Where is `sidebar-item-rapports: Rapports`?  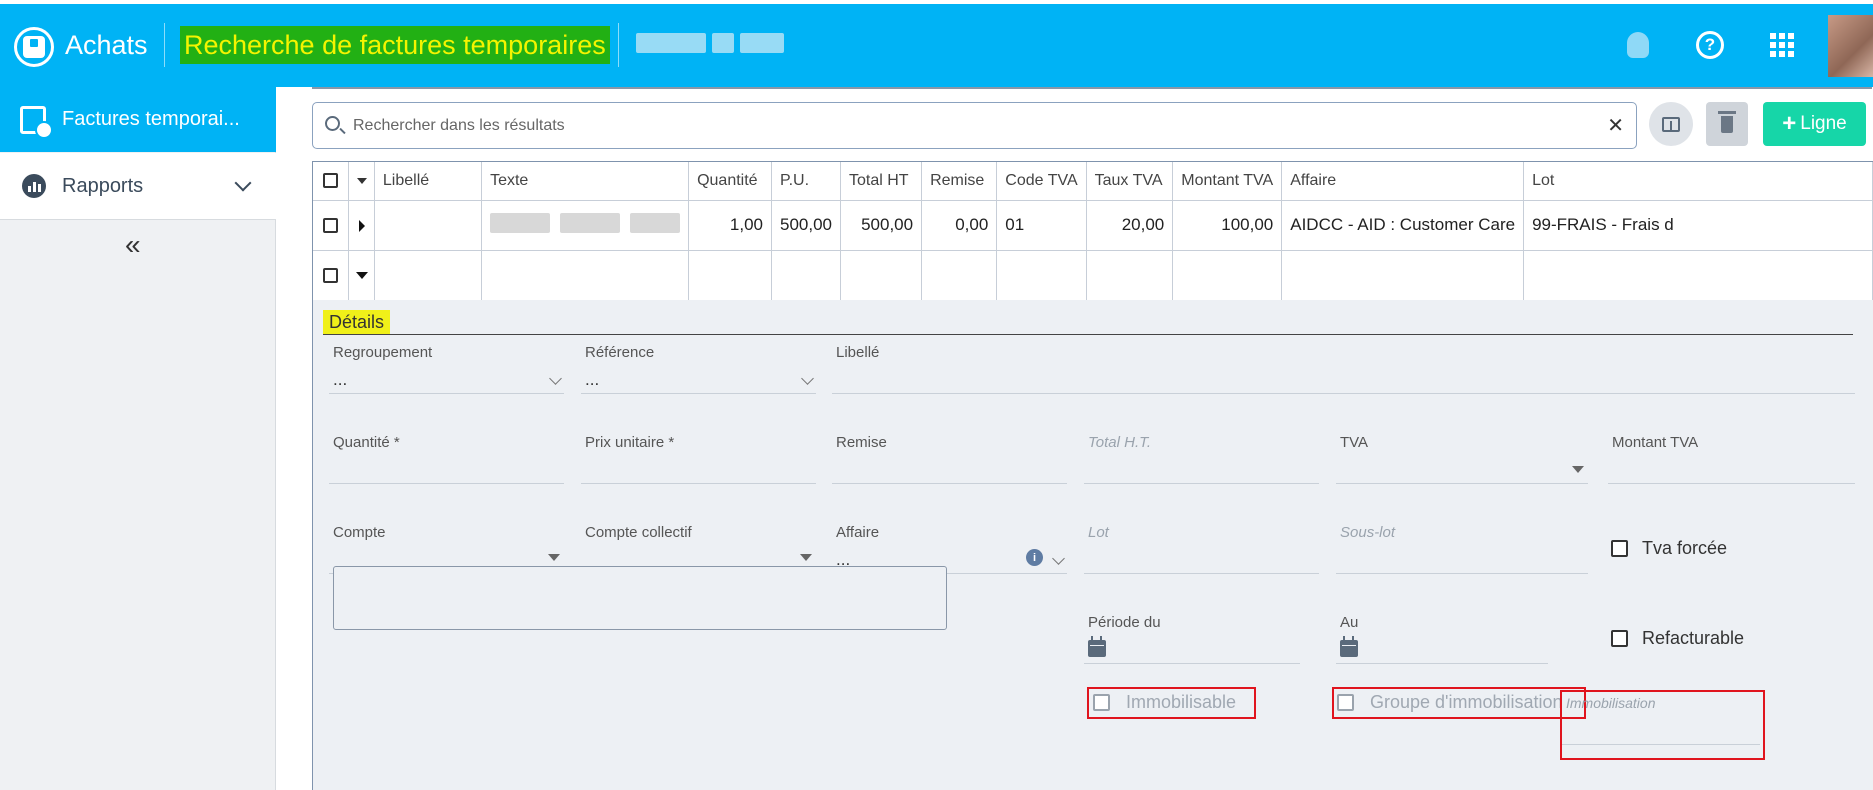 sidebar-item-rapports: Rapports is located at coordinates (138, 186).